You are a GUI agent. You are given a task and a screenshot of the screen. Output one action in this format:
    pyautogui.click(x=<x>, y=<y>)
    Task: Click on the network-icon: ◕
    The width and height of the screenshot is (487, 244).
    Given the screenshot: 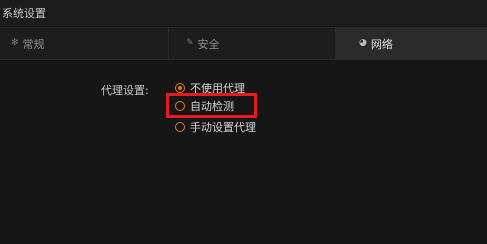 What is the action you would take?
    pyautogui.click(x=363, y=43)
    